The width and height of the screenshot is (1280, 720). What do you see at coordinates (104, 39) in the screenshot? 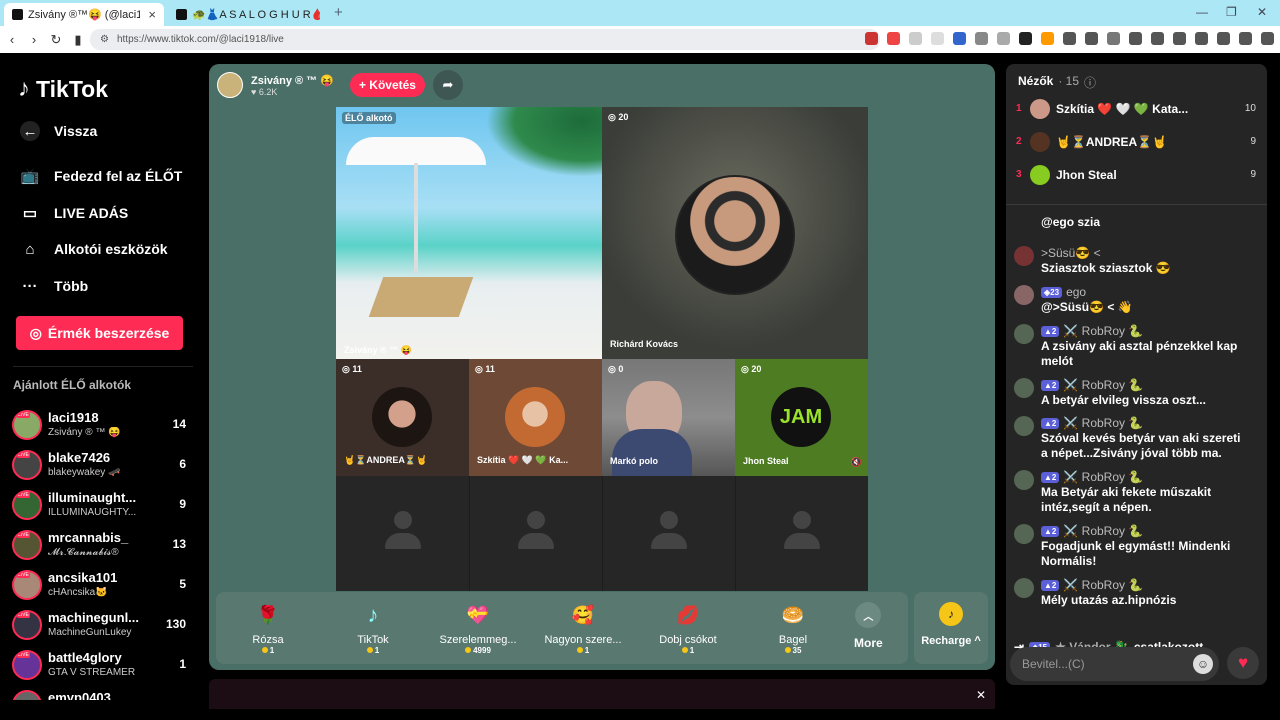
I see `site-settings-icon: ⚙` at bounding box center [104, 39].